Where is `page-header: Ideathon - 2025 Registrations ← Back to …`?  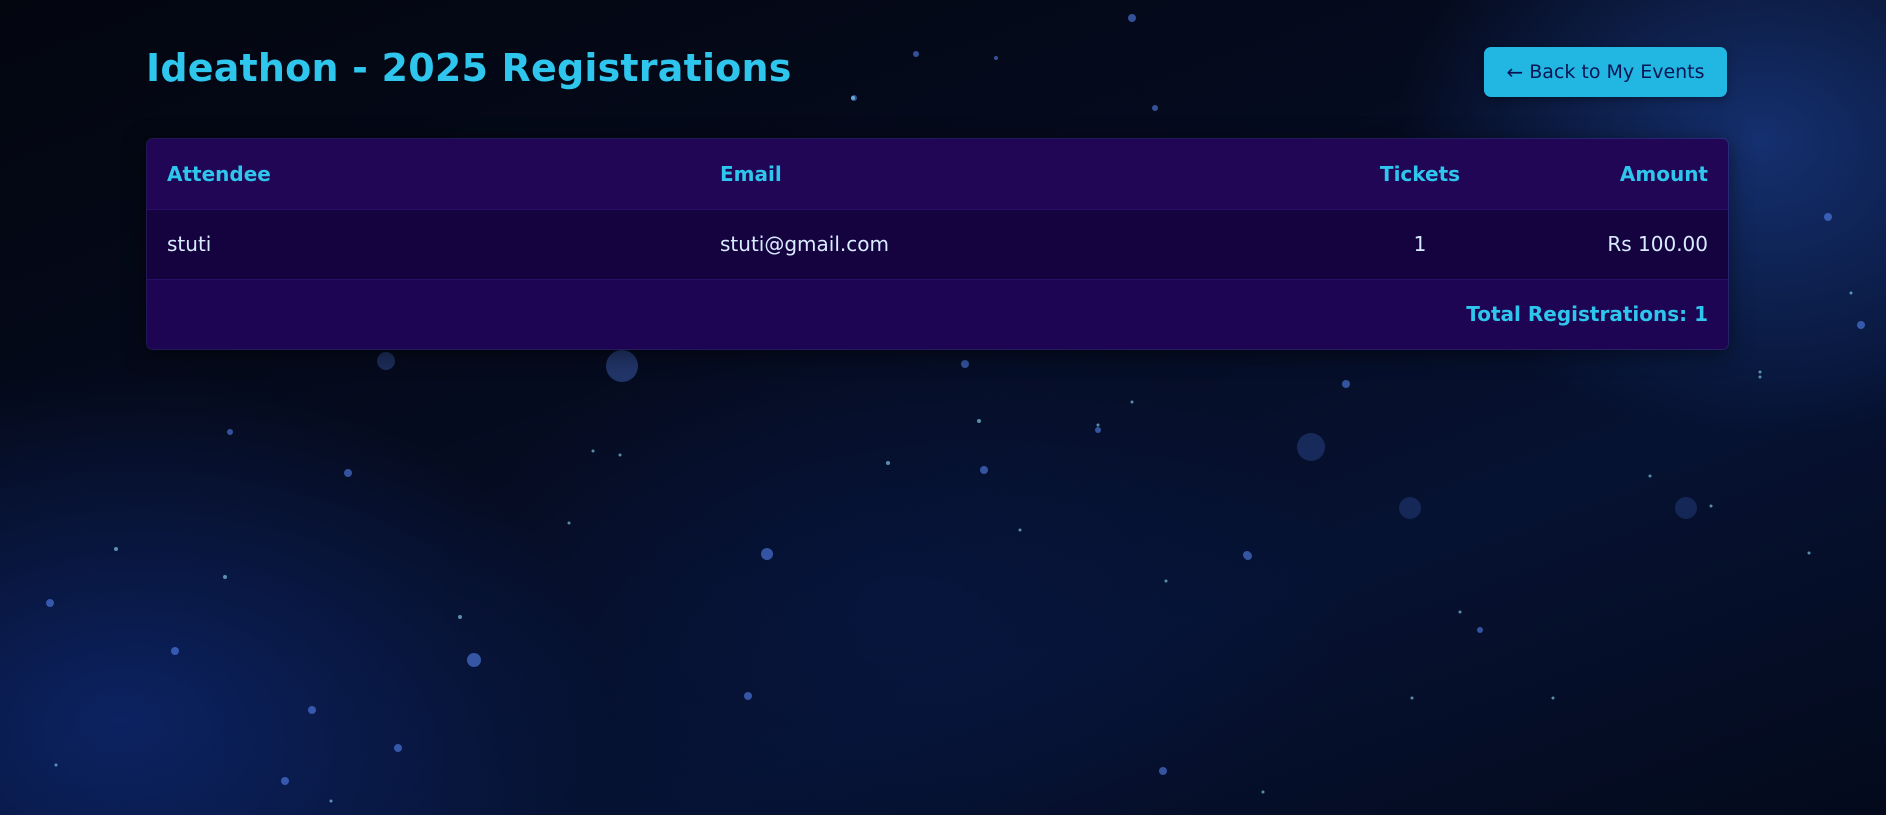 page-header: Ideathon - 2025 Registrations ← Back to … is located at coordinates (936, 72).